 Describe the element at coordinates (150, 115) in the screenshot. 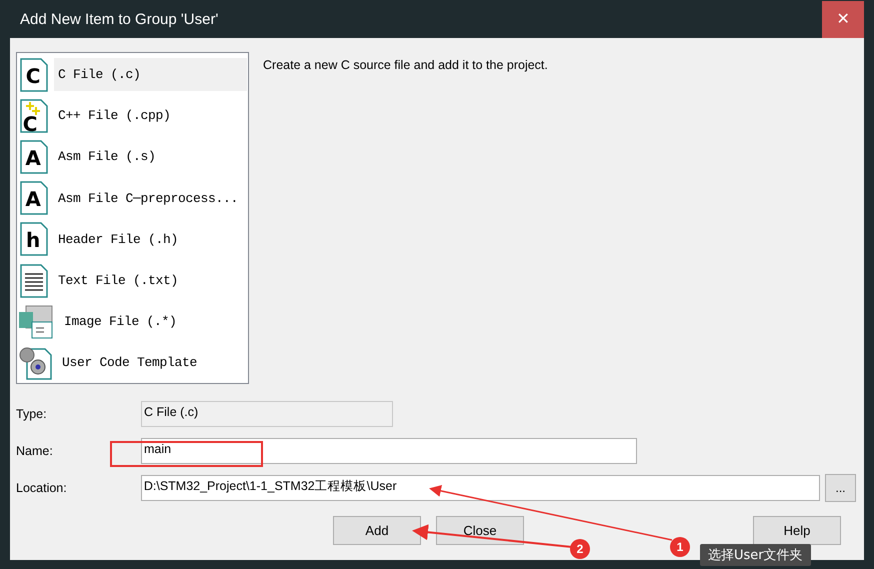

I see `file-type-item: C++ File (.cpp)` at that location.